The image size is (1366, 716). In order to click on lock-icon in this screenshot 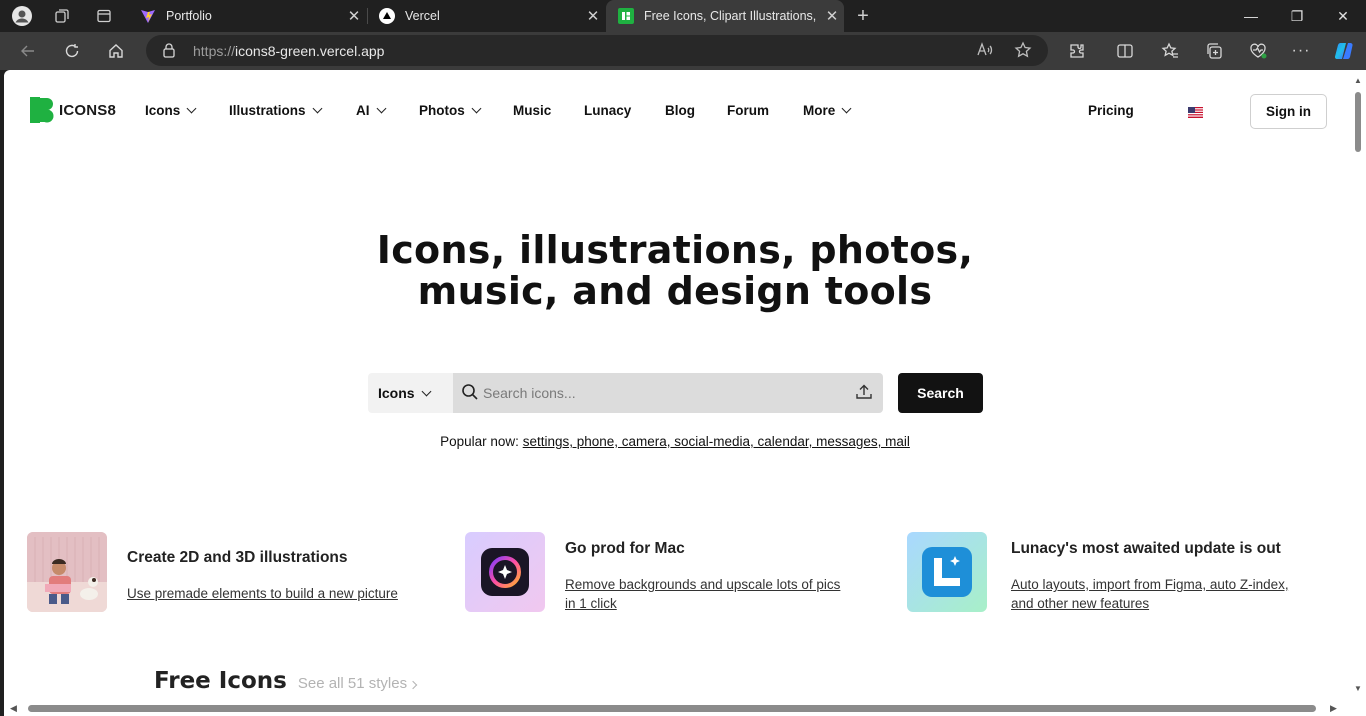, I will do `click(169, 52)`.